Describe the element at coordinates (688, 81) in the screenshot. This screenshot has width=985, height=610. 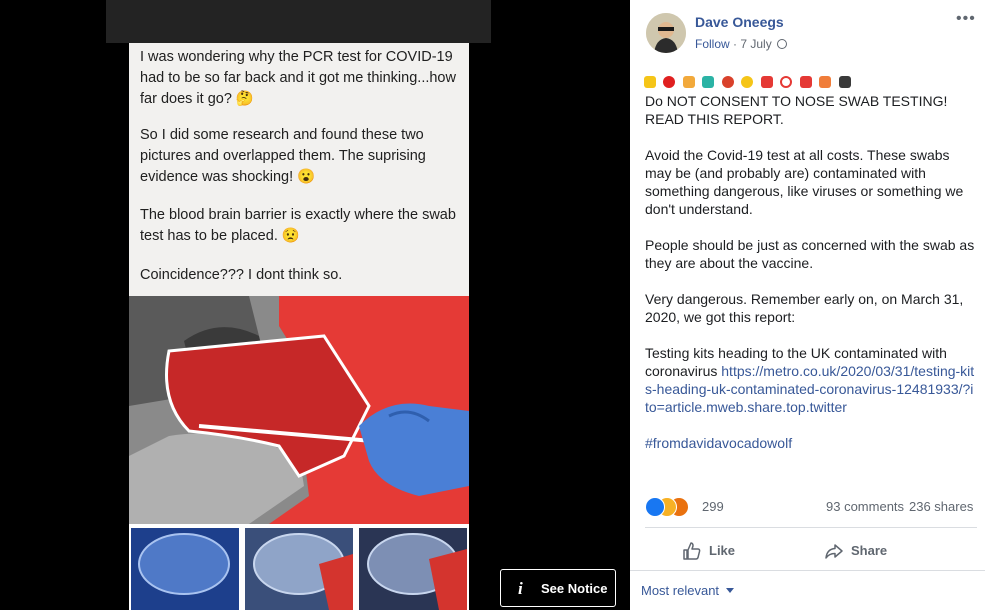
I see `nose-emoji-icon` at that location.